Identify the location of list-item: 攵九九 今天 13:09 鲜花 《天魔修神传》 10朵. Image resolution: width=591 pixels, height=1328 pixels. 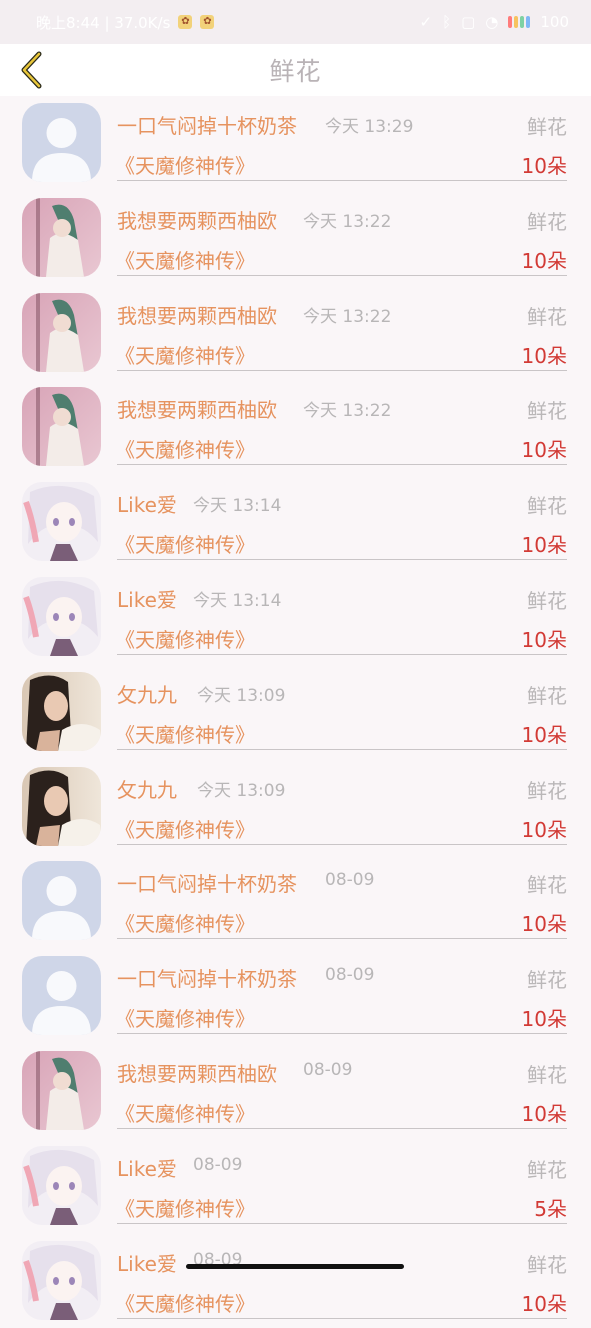
(295, 712).